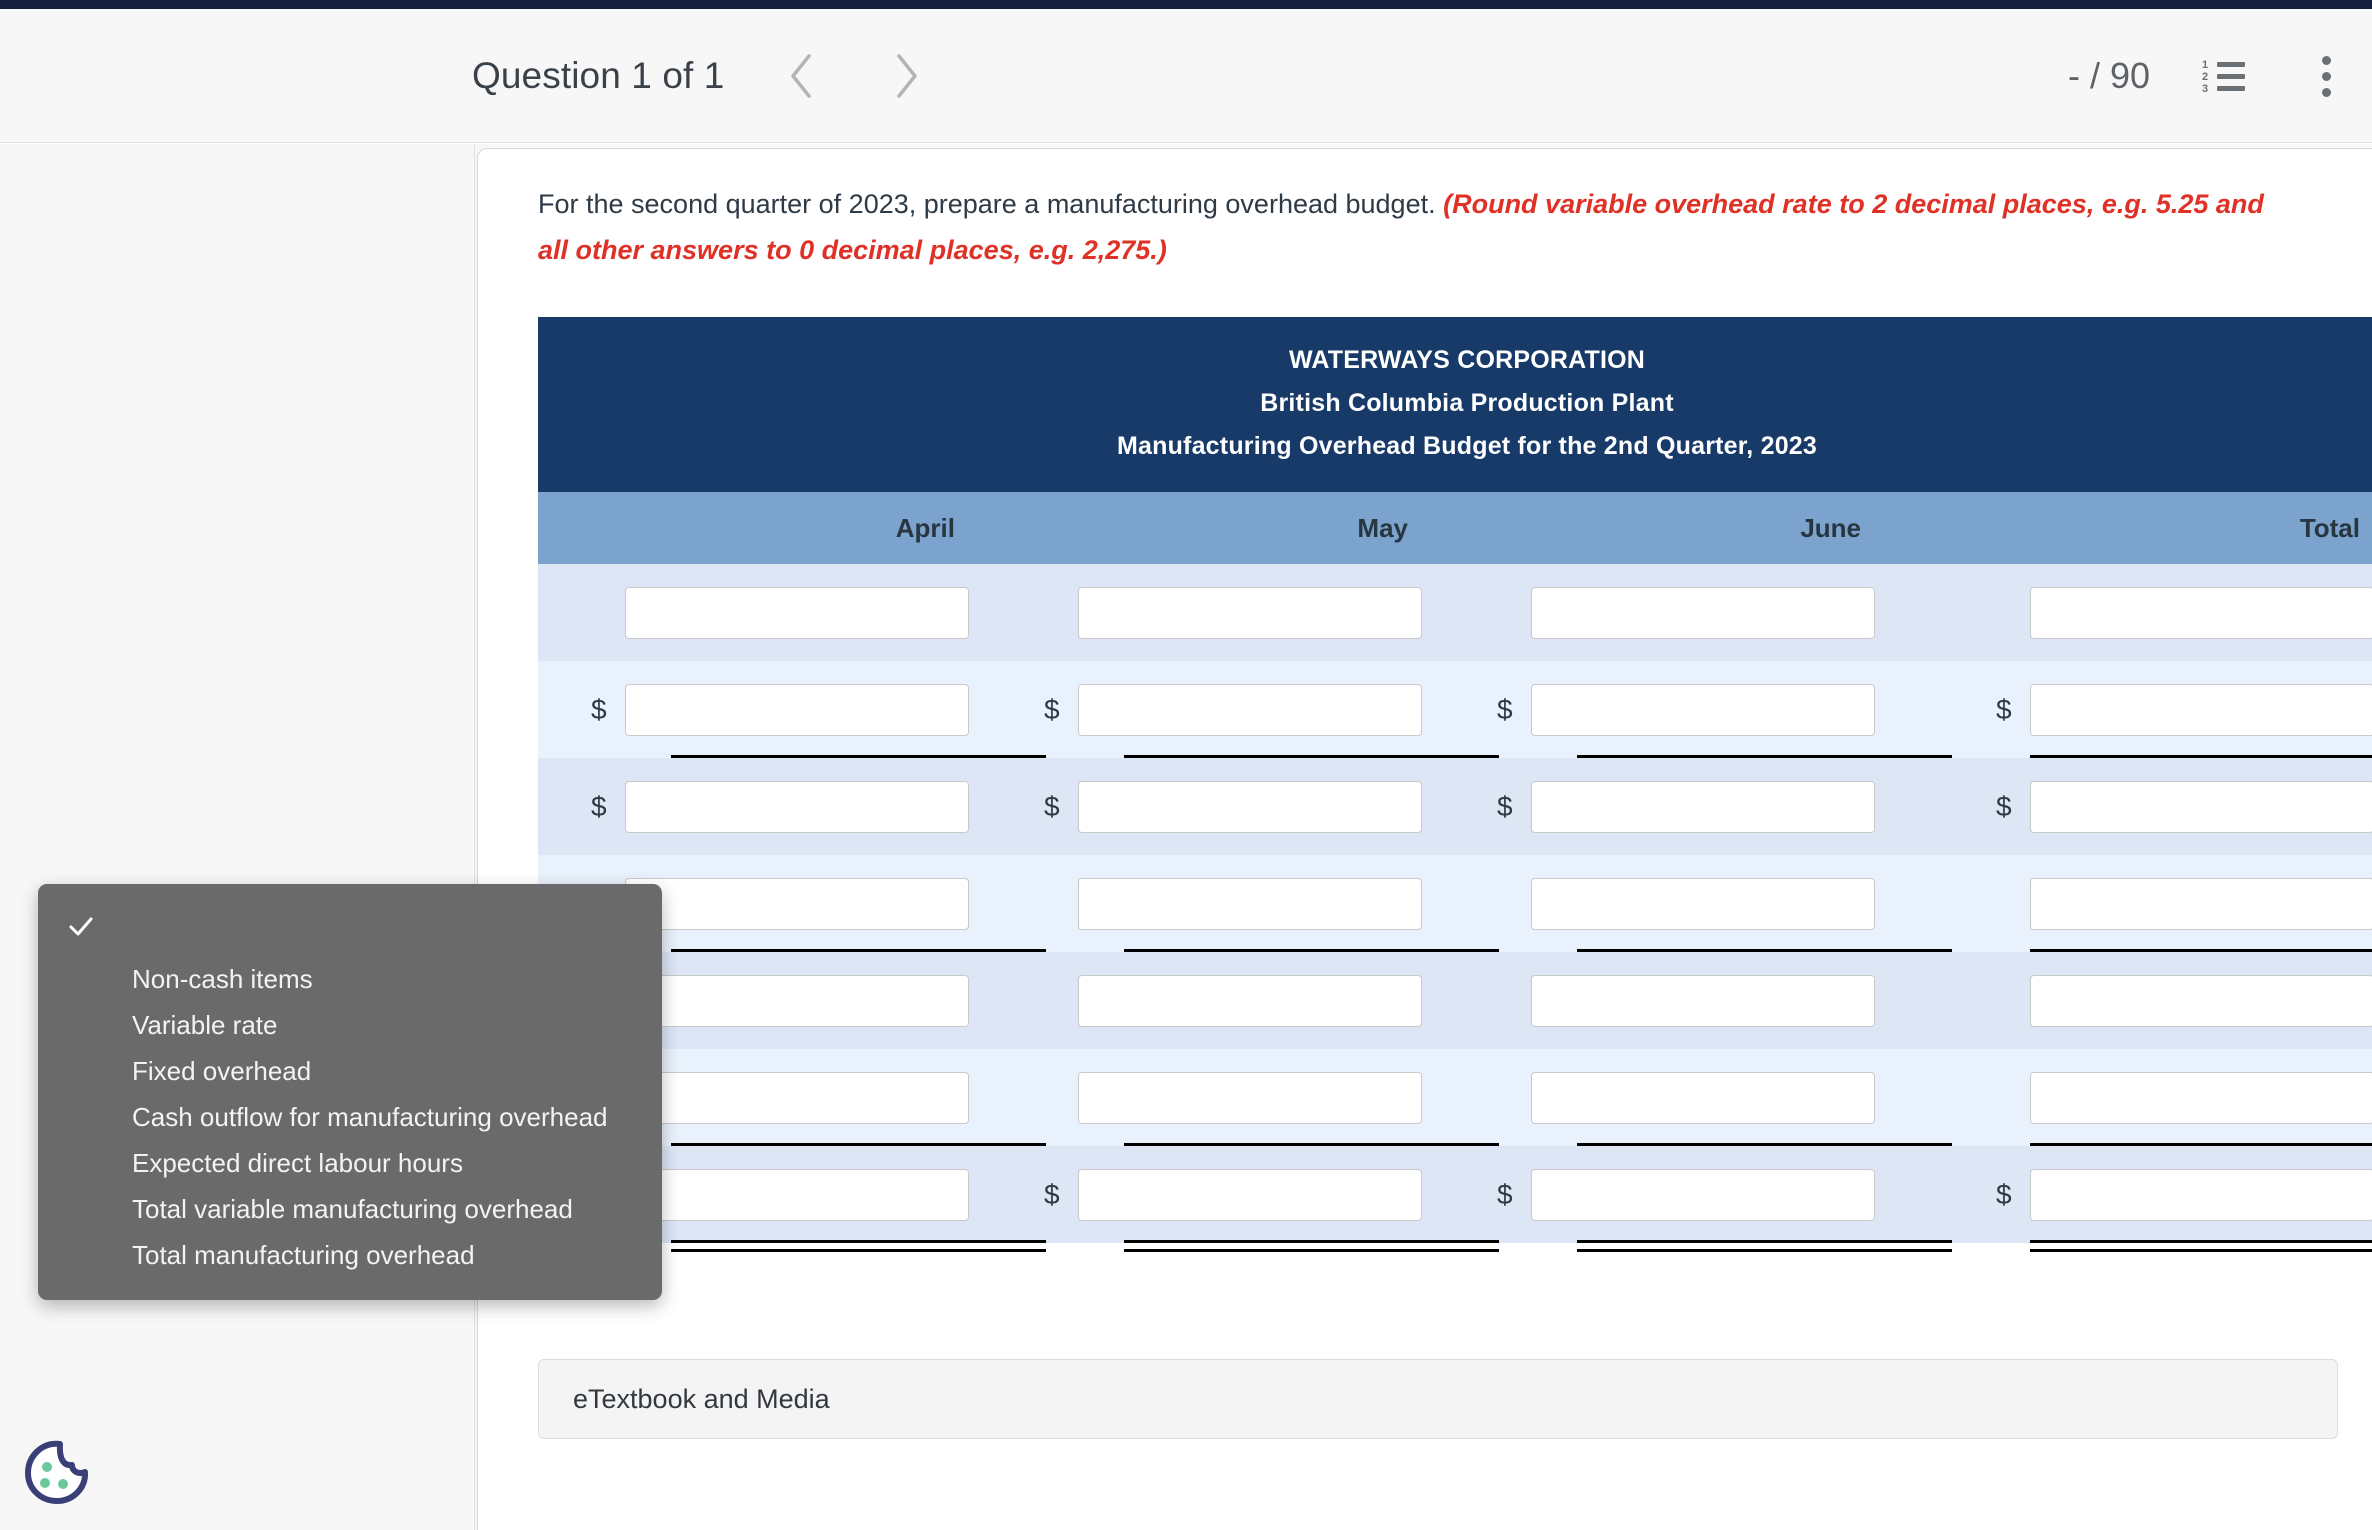 This screenshot has height=1530, width=2372. What do you see at coordinates (797, 1097) in the screenshot?
I see `answer-input-r6-april` at bounding box center [797, 1097].